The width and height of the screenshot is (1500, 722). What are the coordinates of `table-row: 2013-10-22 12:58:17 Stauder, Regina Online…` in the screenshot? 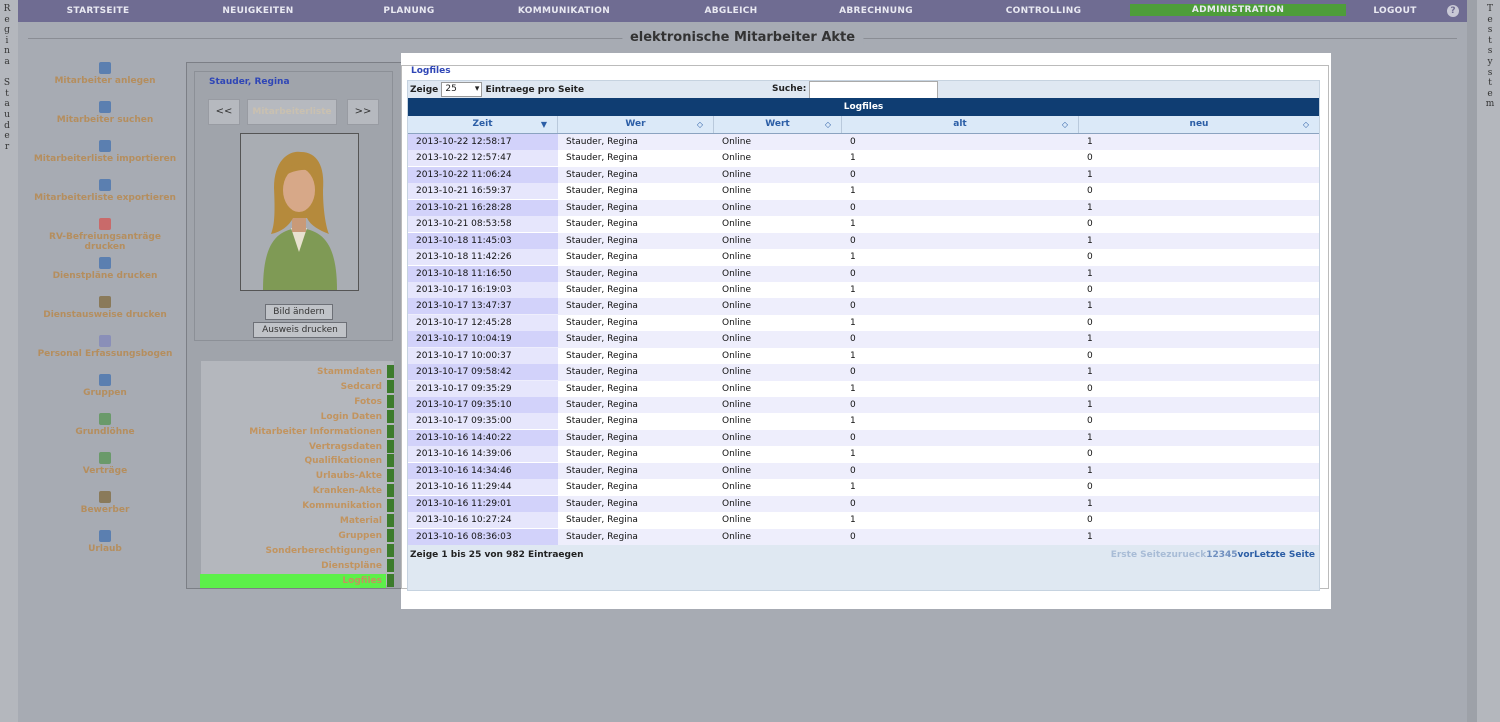 It's located at (863, 142).